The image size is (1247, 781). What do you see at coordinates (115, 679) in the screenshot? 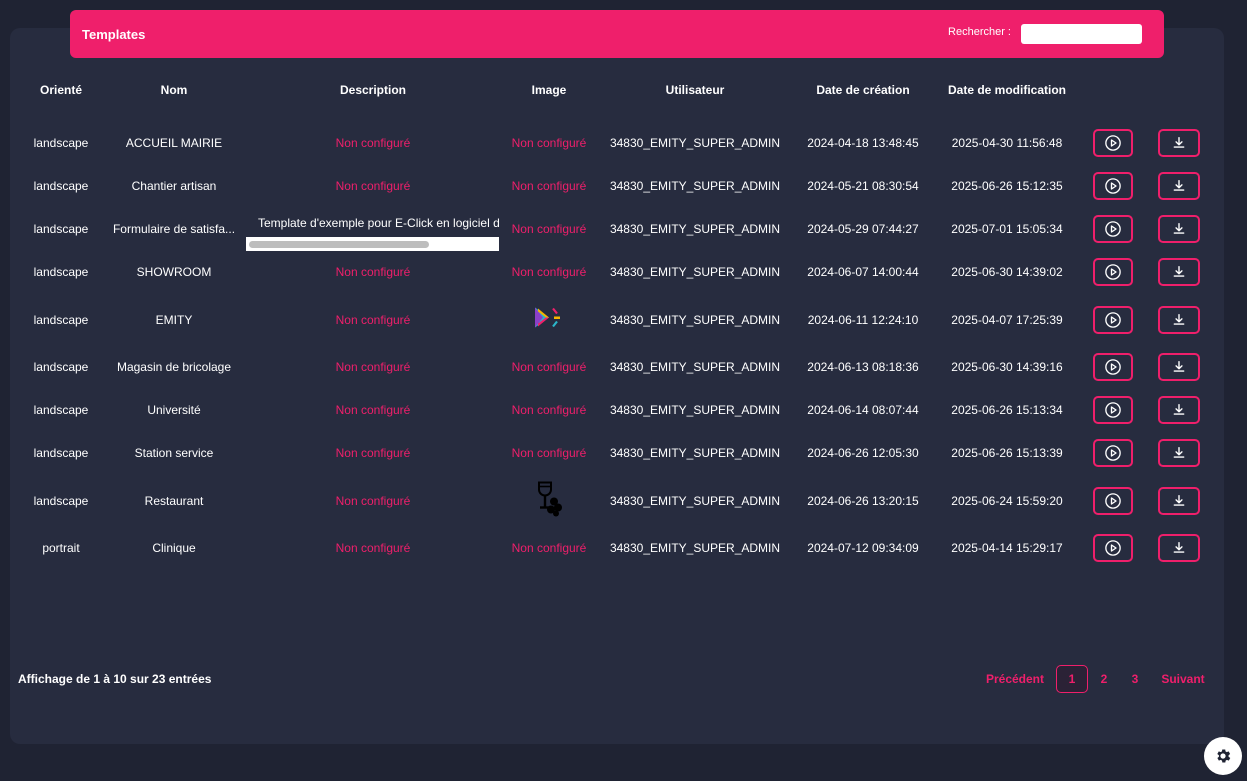
I see `table-info: Affichage de 1 à 10 sur 23 entrées` at bounding box center [115, 679].